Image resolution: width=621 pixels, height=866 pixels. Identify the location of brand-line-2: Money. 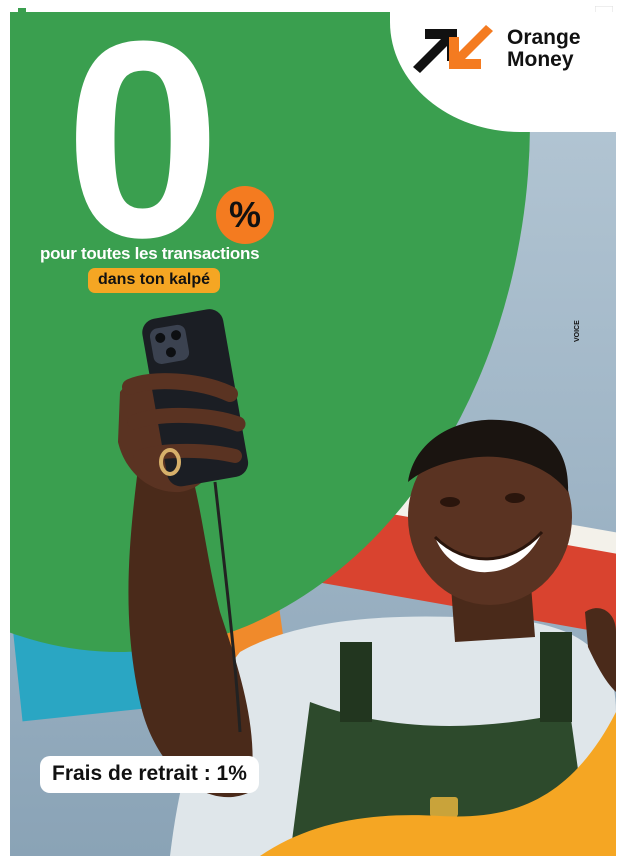
(540, 59).